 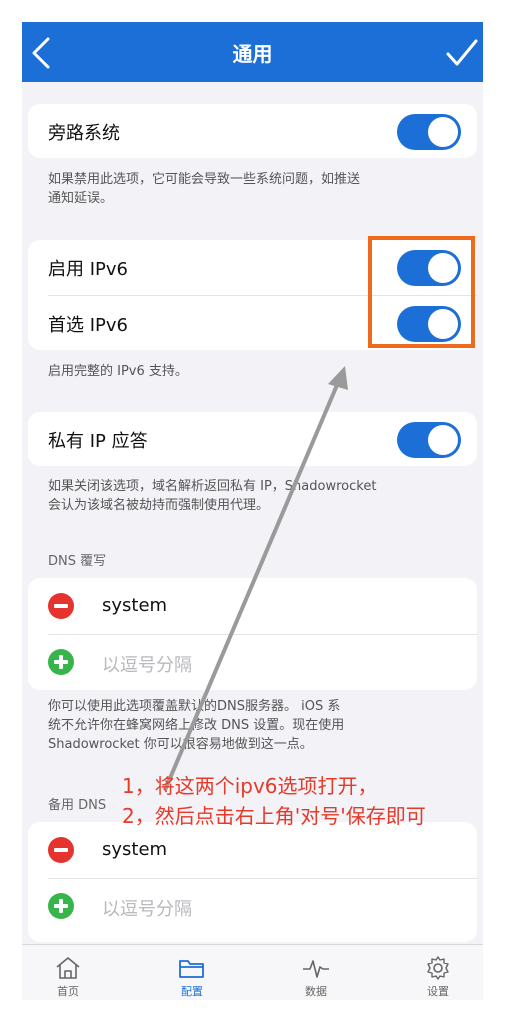 I want to click on dns-add-row: 以逗号分隔, so click(x=252, y=662).